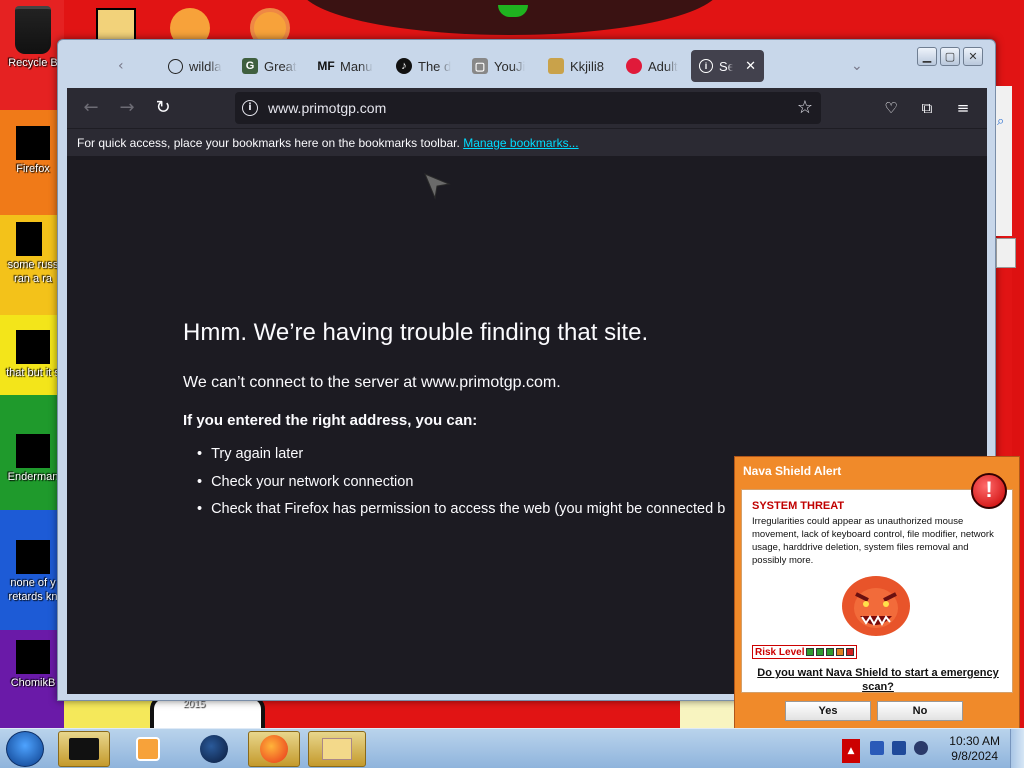 The image size is (1024, 768). I want to click on clock-time: 10:30 AM, so click(974, 741).